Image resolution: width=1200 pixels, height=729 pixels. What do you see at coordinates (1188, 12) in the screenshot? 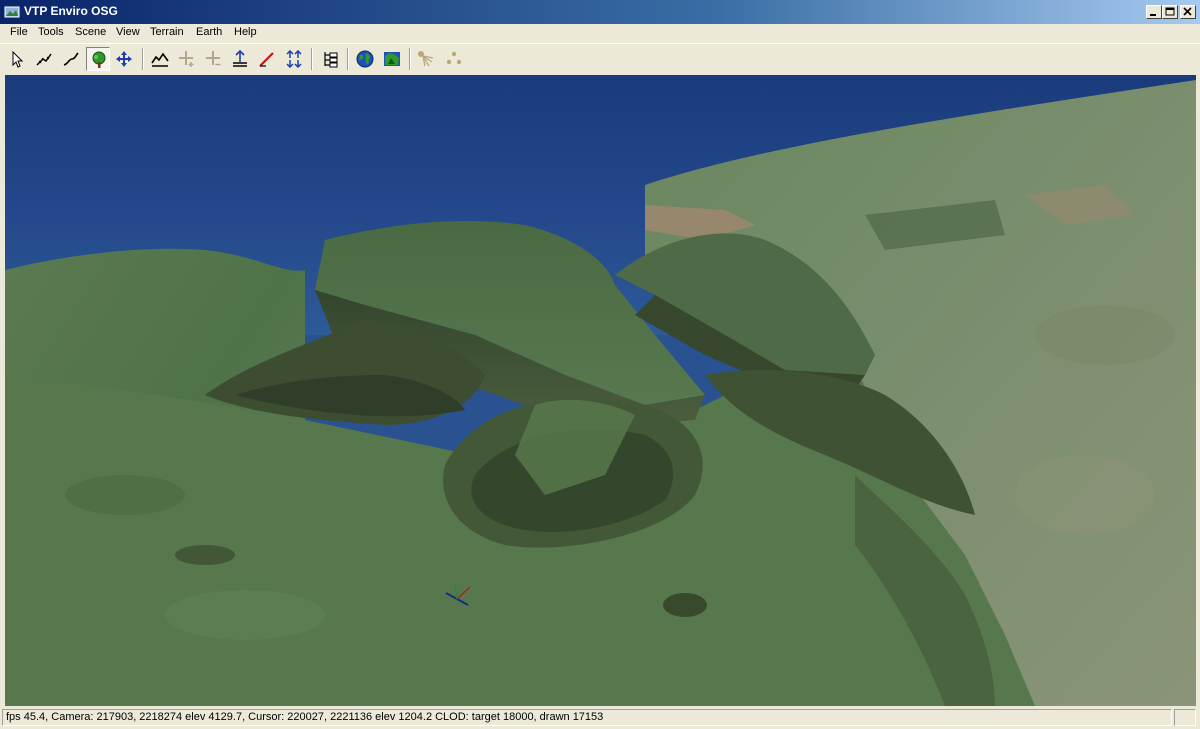
I see `close-button` at bounding box center [1188, 12].